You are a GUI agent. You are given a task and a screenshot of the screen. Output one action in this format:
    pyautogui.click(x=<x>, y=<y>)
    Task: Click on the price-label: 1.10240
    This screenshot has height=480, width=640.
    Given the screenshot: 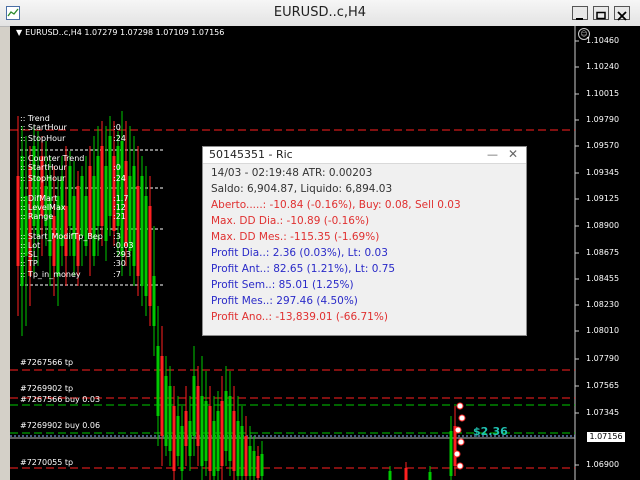 What is the action you would take?
    pyautogui.click(x=603, y=66)
    